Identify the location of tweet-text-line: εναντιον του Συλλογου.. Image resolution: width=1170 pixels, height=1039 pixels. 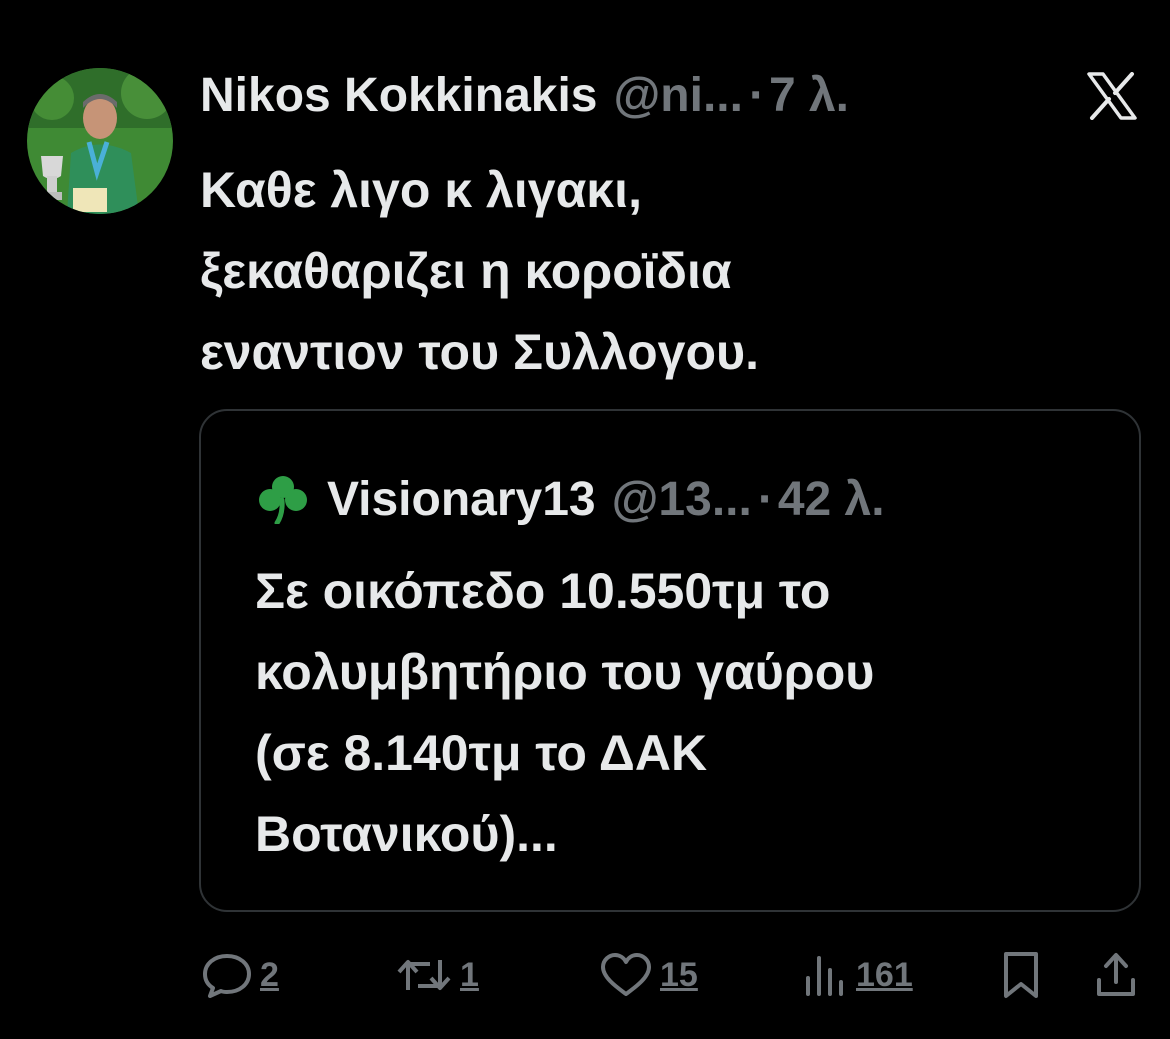
(479, 352).